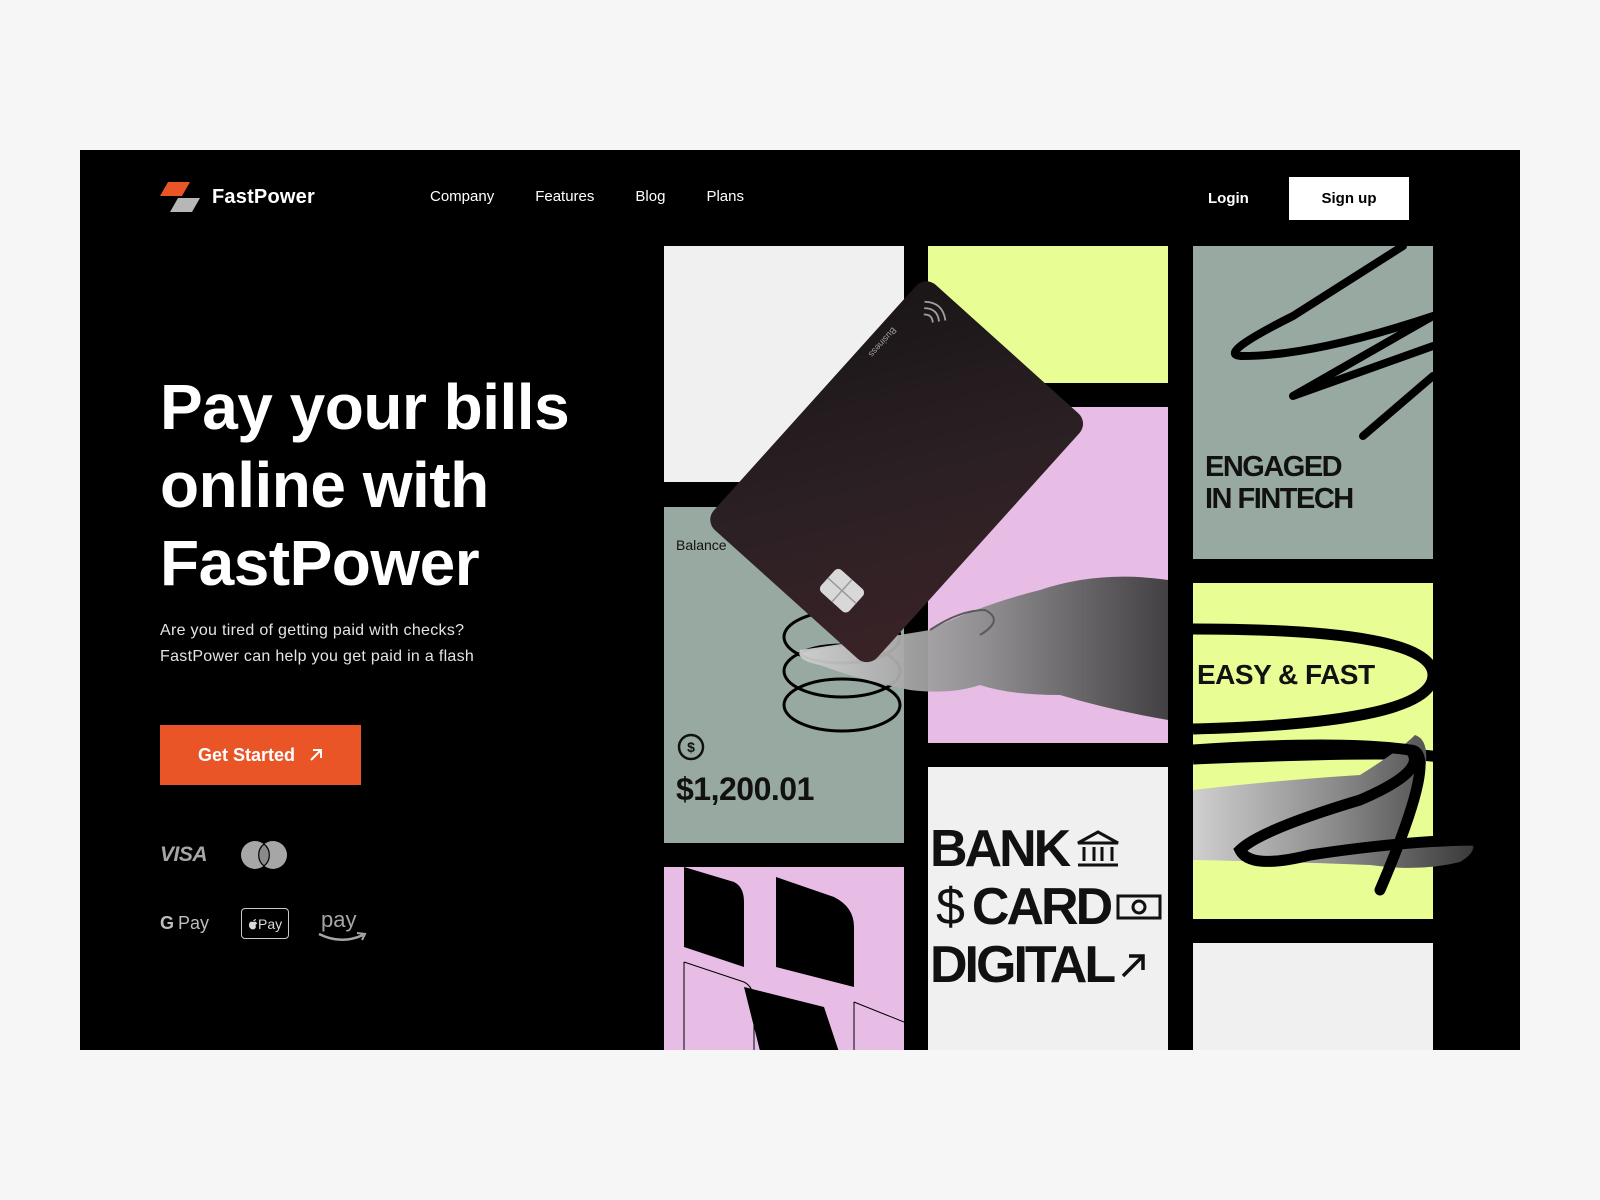  Describe the element at coordinates (1048, 314) in the screenshot. I see `tile-lime-top` at that location.